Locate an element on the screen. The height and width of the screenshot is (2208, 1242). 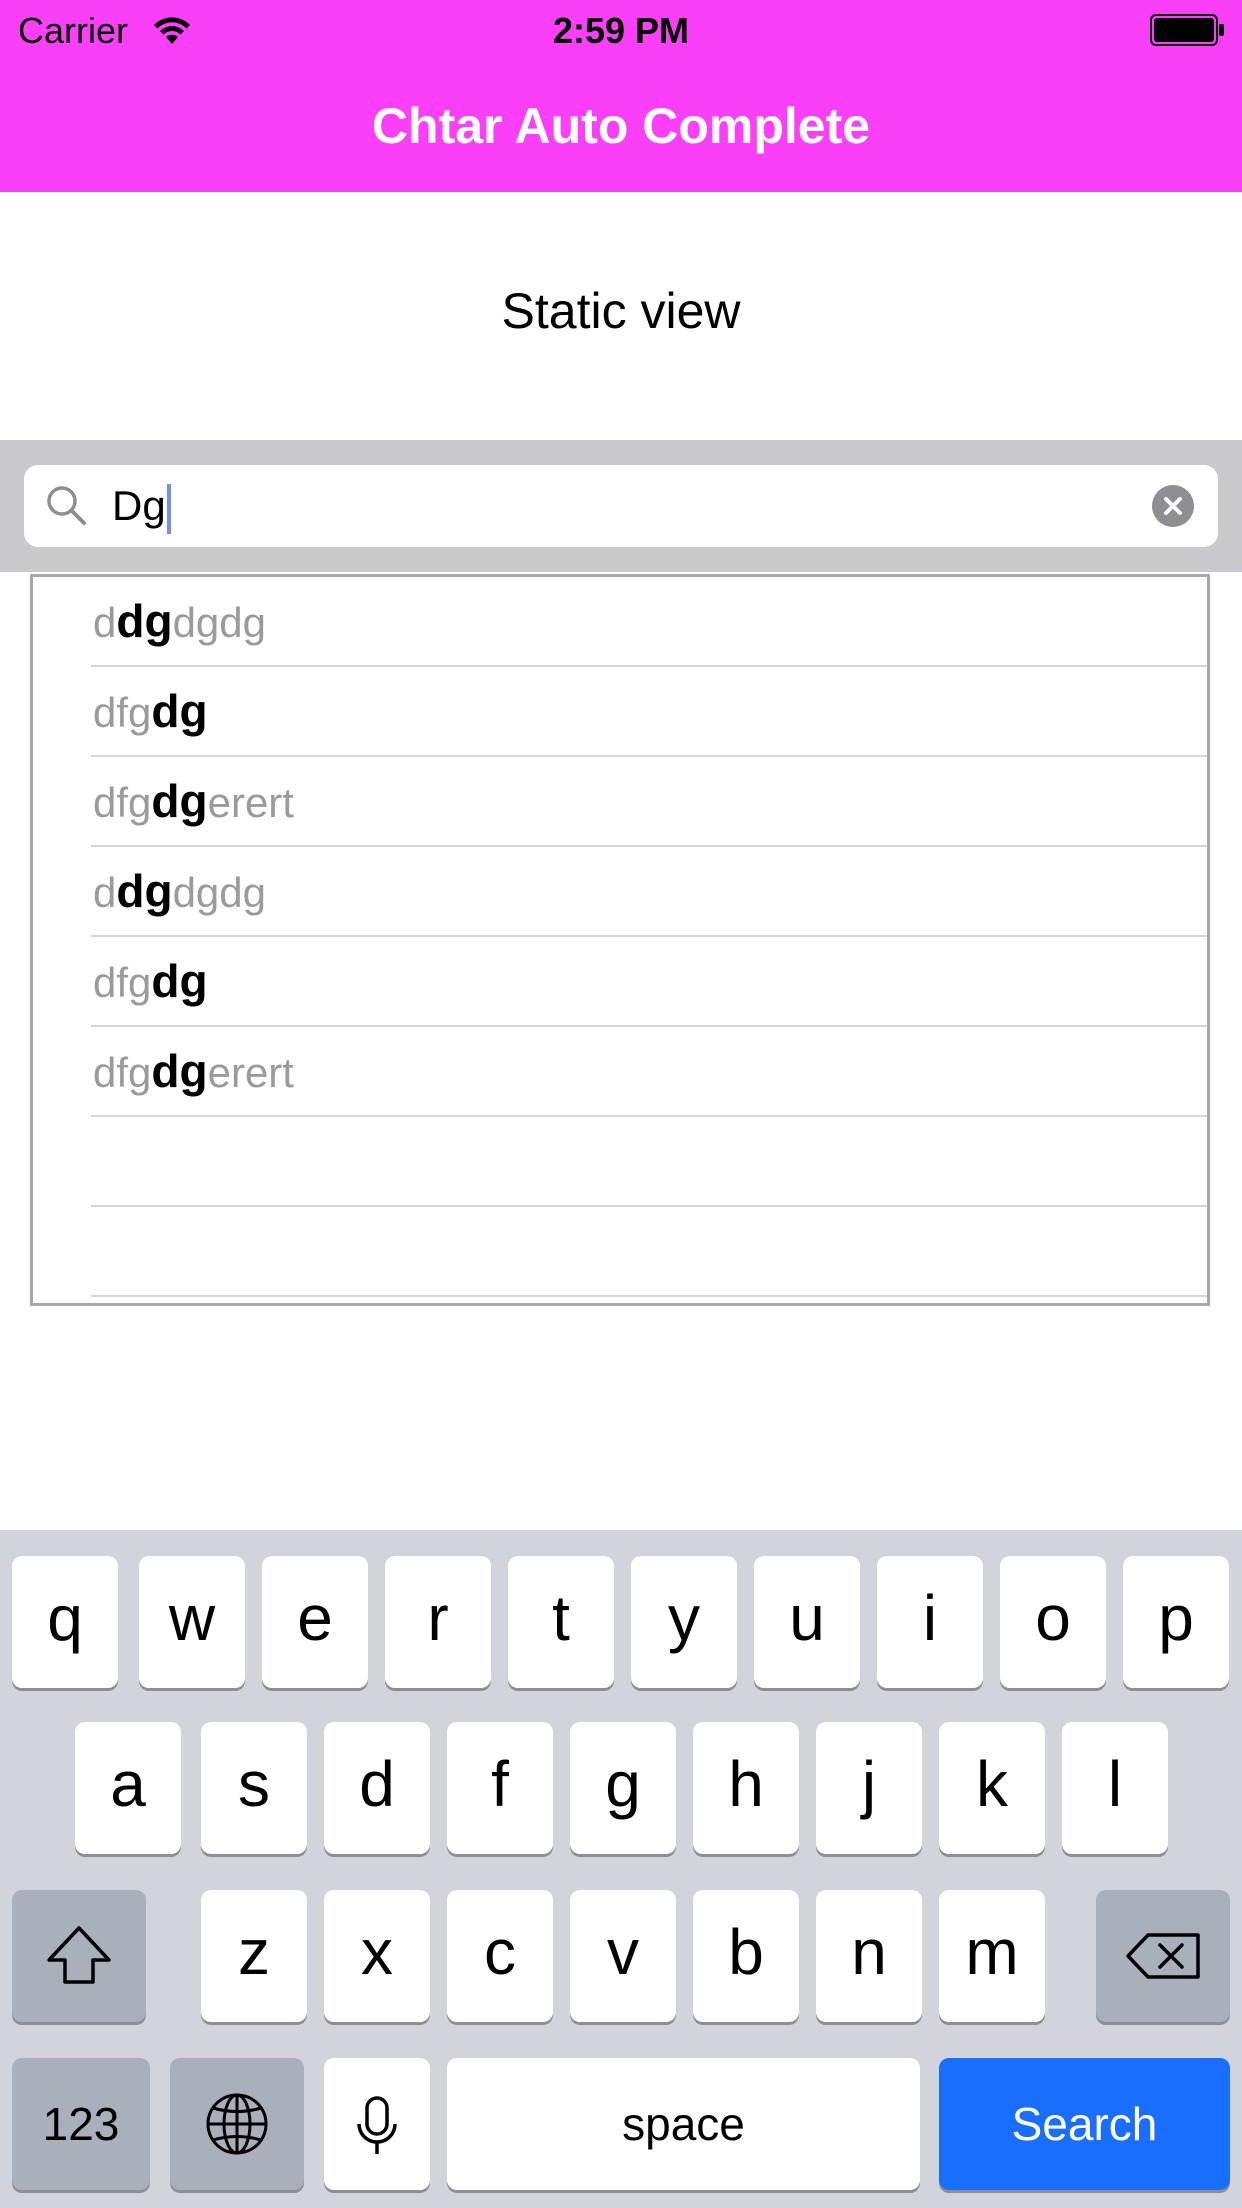
key-c: c is located at coordinates (500, 1956).